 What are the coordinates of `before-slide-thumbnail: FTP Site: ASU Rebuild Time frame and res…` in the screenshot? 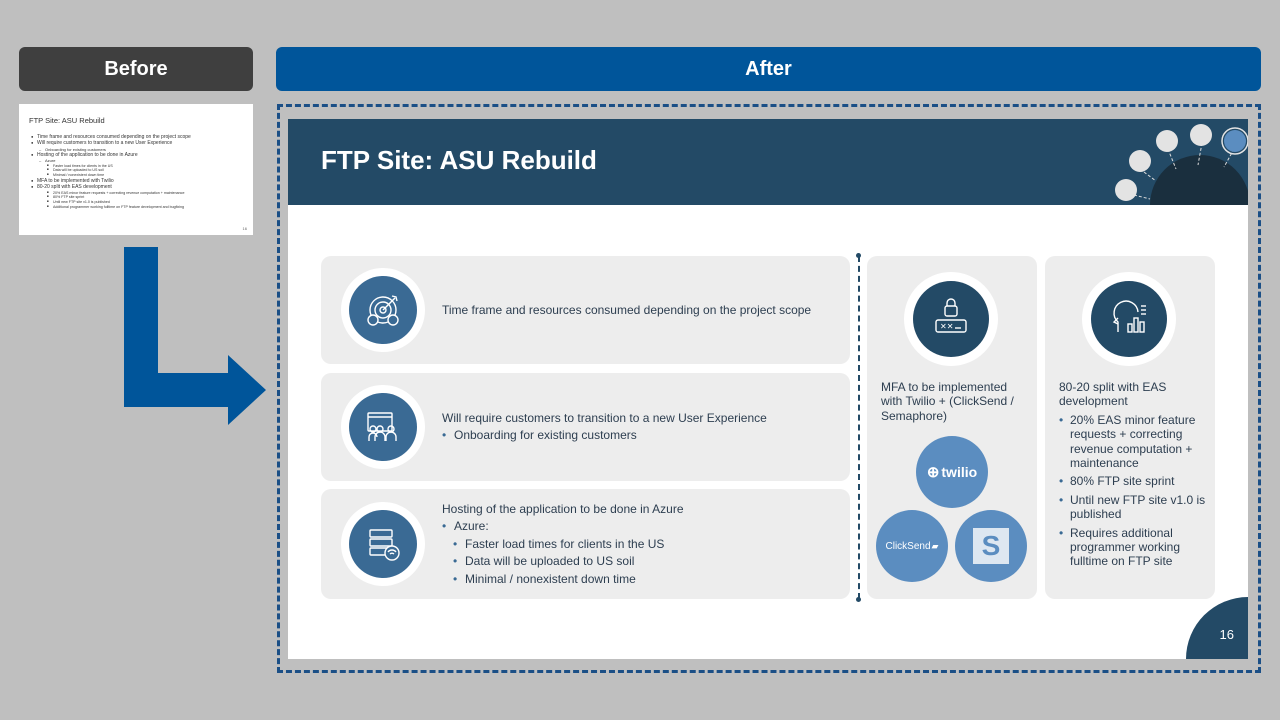 It's located at (136, 169).